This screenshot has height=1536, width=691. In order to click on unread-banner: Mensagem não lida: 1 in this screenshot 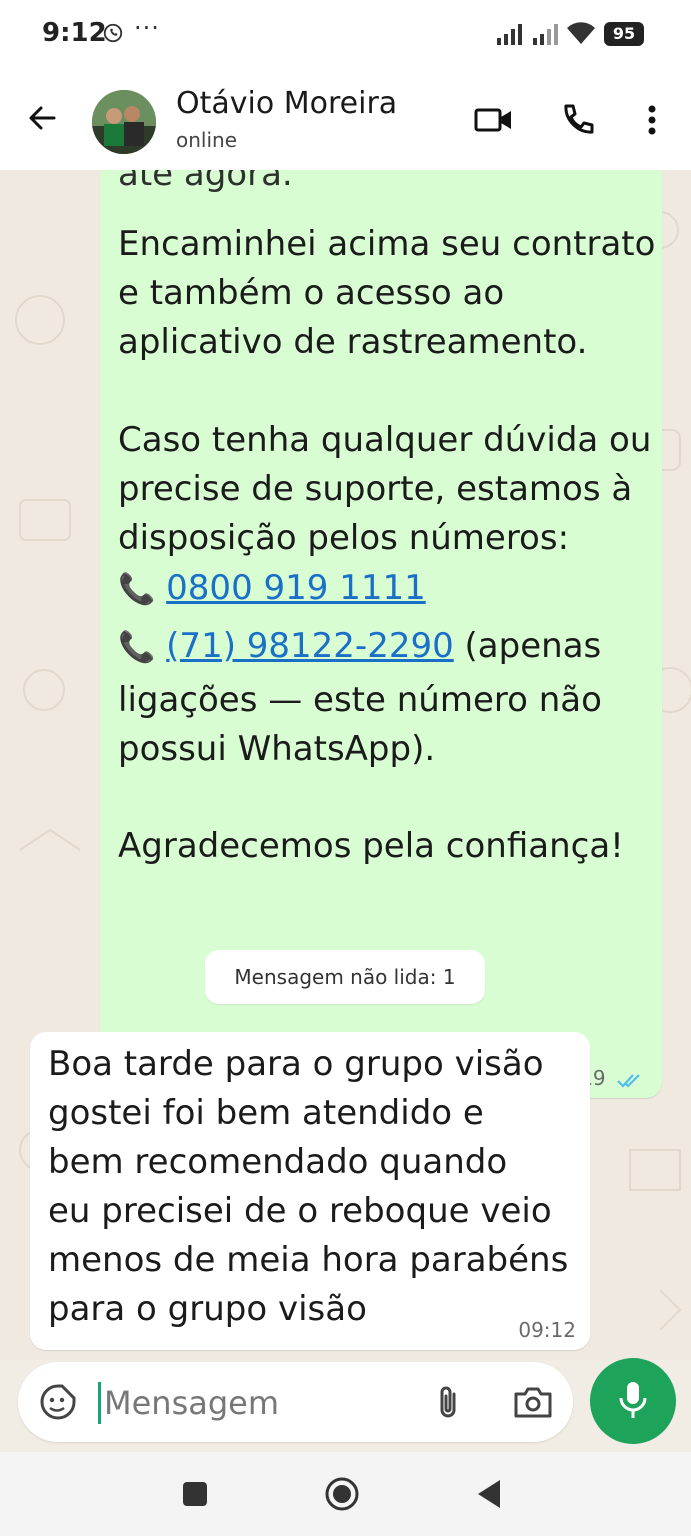, I will do `click(345, 977)`.